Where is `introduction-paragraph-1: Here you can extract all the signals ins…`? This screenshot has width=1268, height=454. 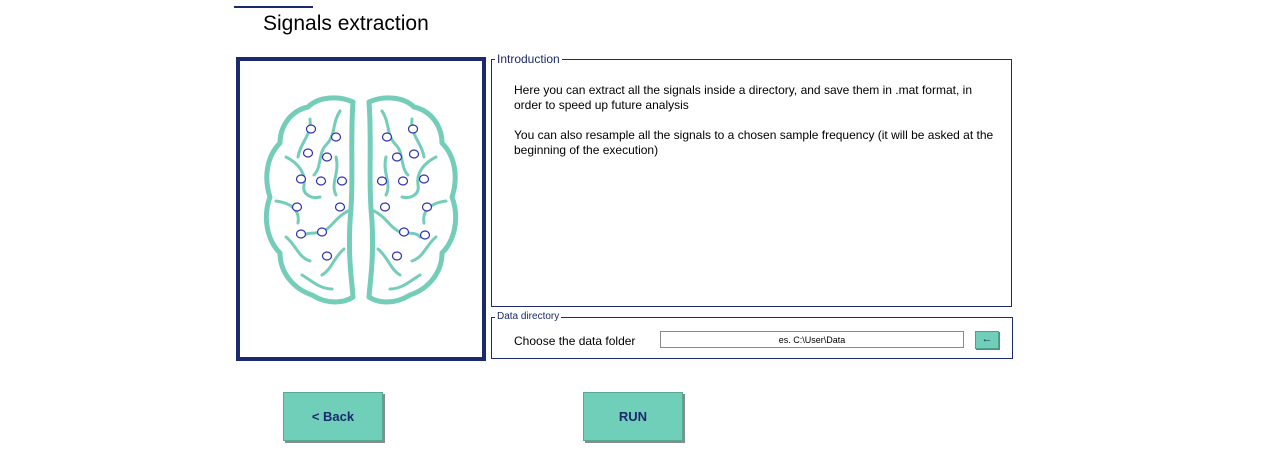
introduction-paragraph-1: Here you can extract all the signals ins… is located at coordinates (743, 97).